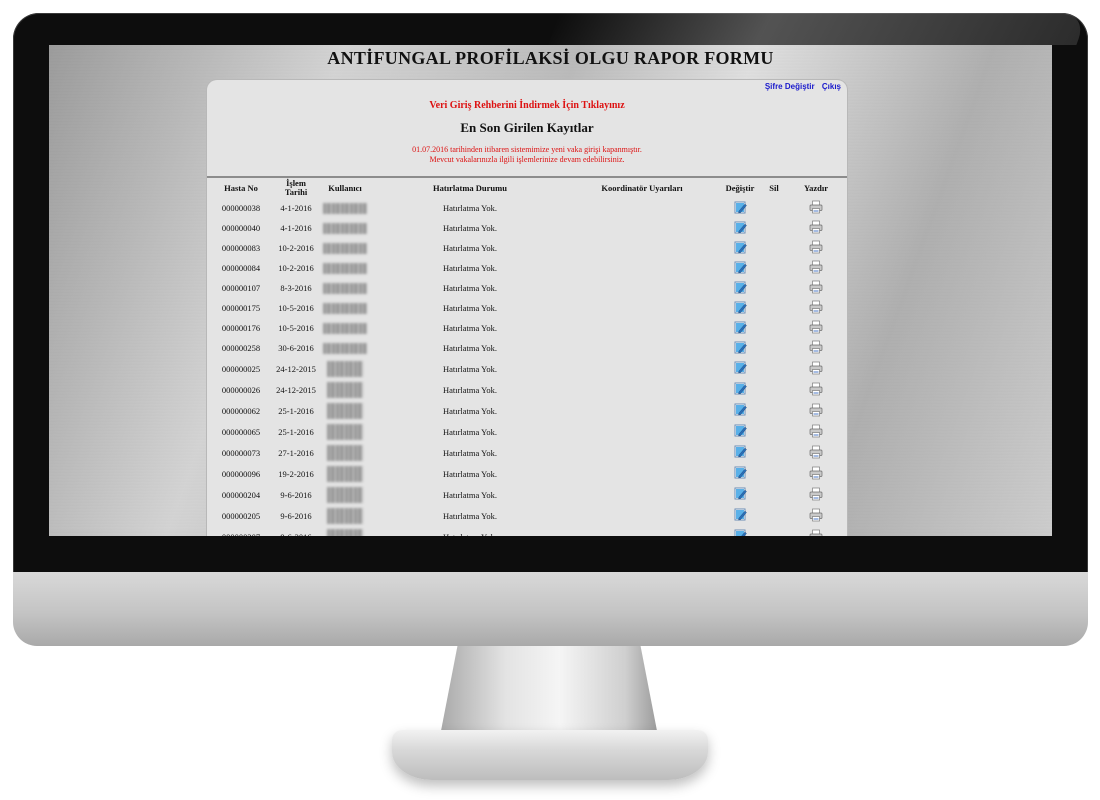  I want to click on table-row: 000000096 19-2-2016 Hatırlatma Yok., so click(527, 473).